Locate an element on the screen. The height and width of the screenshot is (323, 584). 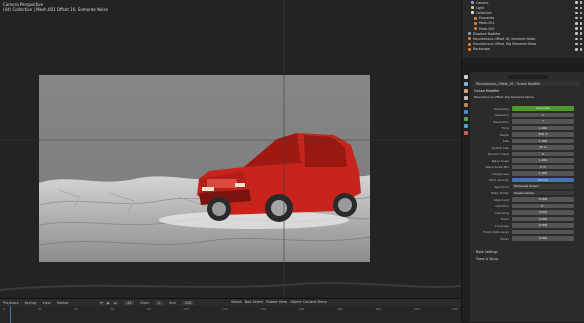
tick: 180 is located at coordinates (340, 309).